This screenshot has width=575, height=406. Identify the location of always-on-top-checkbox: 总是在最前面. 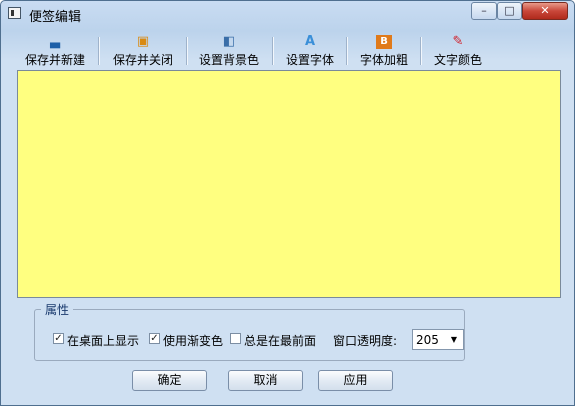
(276, 340).